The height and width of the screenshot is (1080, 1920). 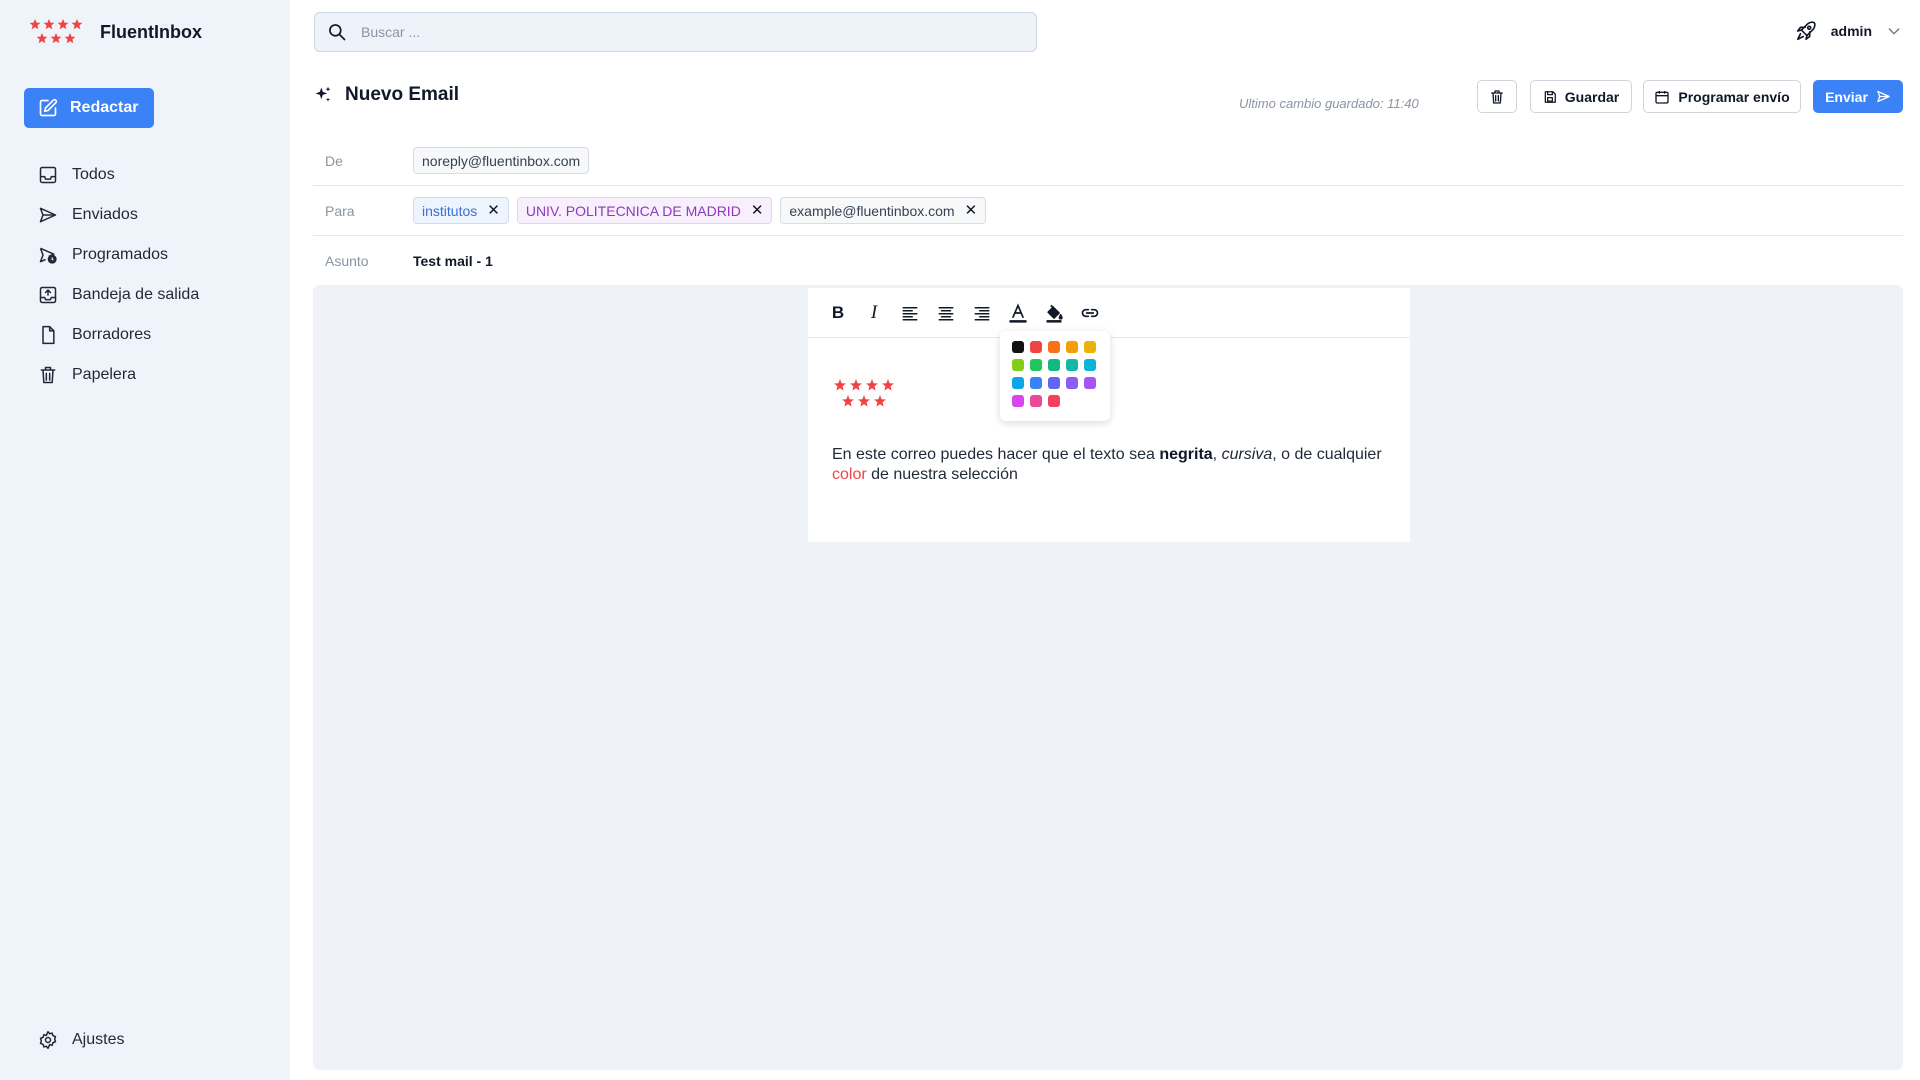 I want to click on sidebar-item-enviados: Enviados, so click(x=158, y=215).